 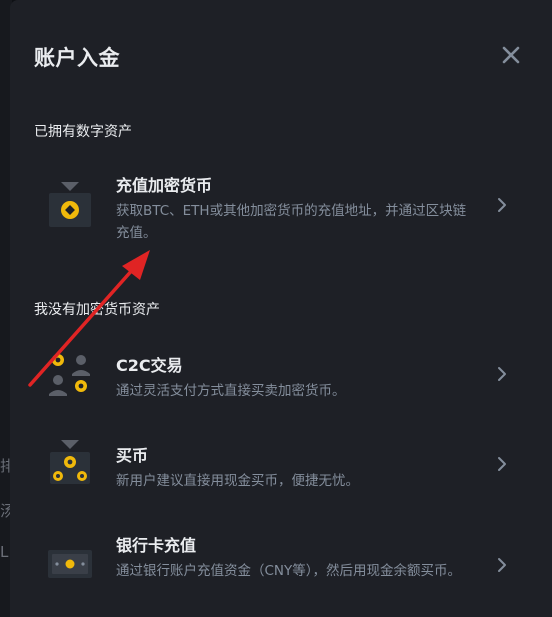 What do you see at coordinates (291, 222) in the screenshot?
I see `option-description: 获取BTC、ETH或其他加密货币的充值地址，并通过区块链充值。` at bounding box center [291, 222].